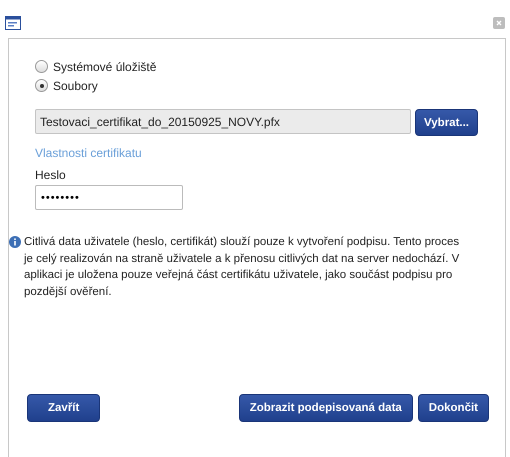  Describe the element at coordinates (453, 408) in the screenshot. I see `finish-button: Dokončit` at that location.